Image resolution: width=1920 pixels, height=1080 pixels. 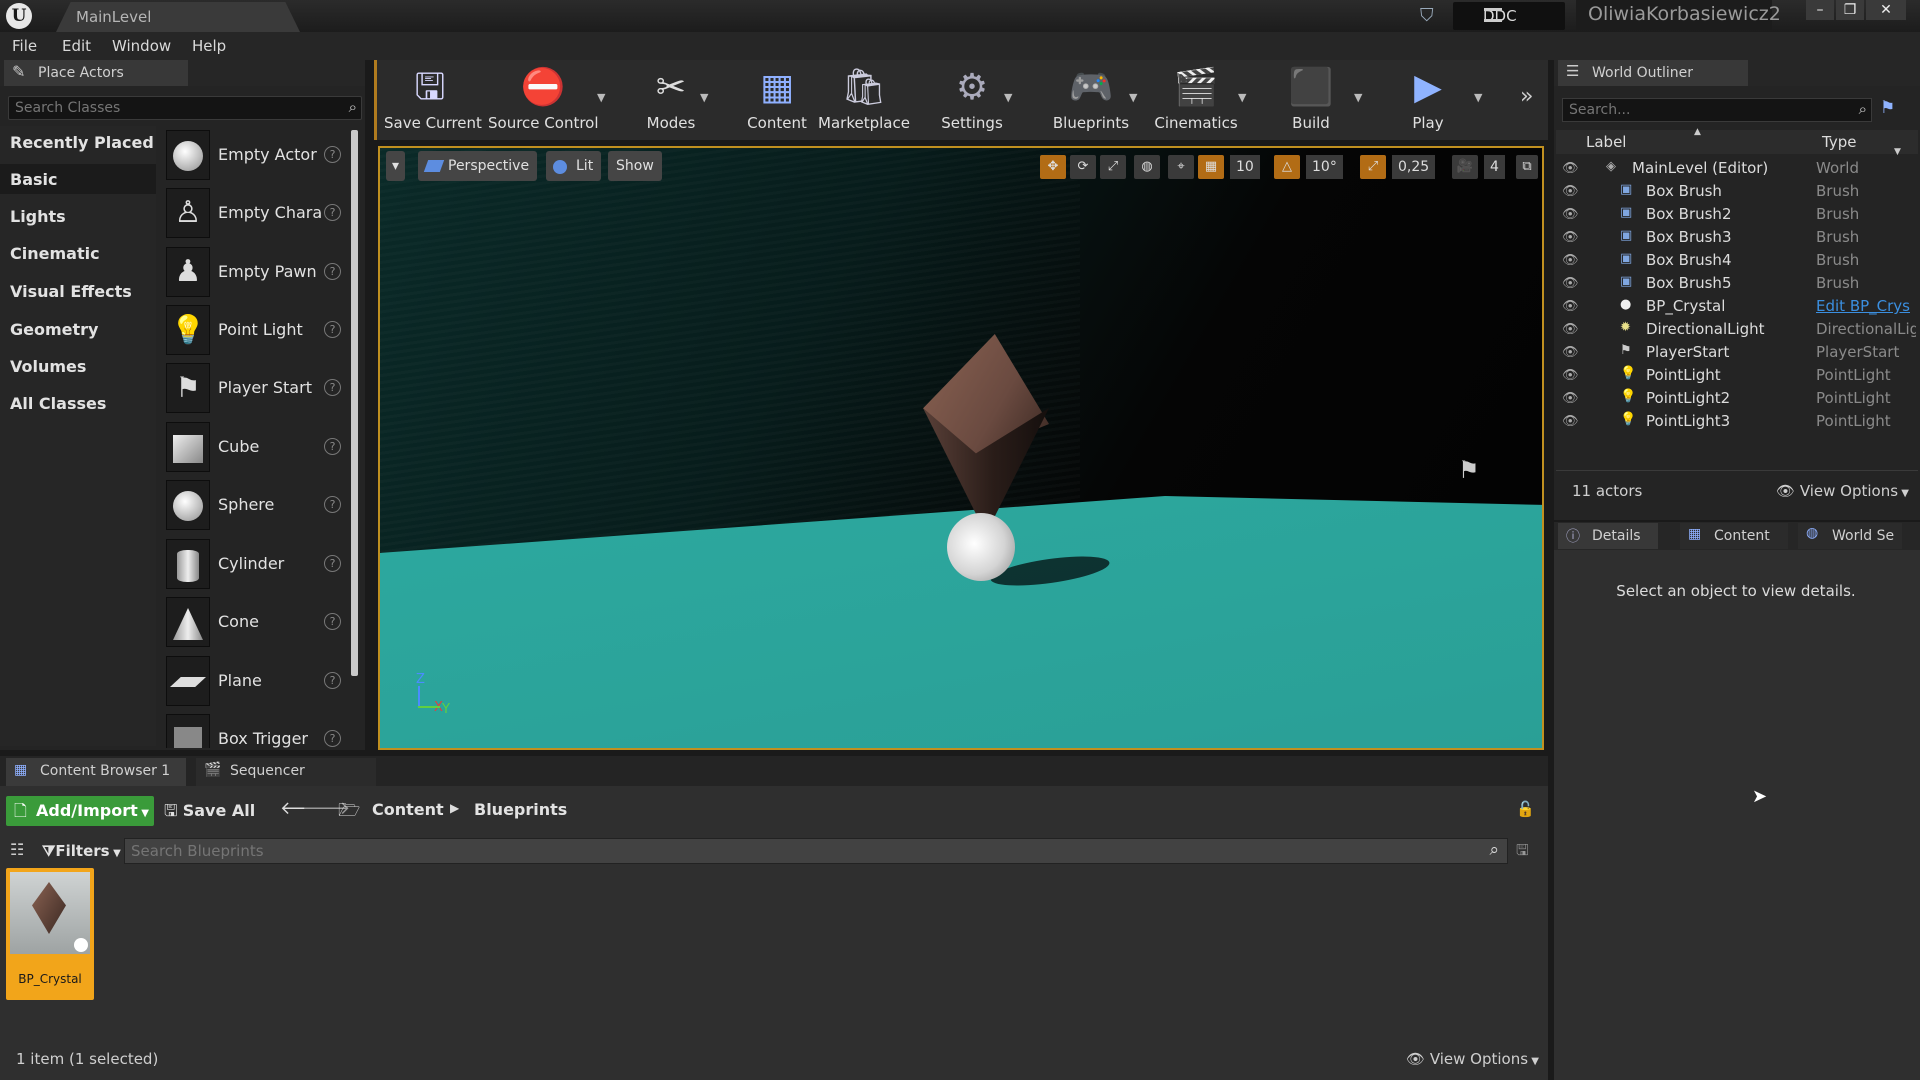 What do you see at coordinates (255, 213) in the screenshot?
I see `actor-item-empty-character: ♙ Empty Chara?` at bounding box center [255, 213].